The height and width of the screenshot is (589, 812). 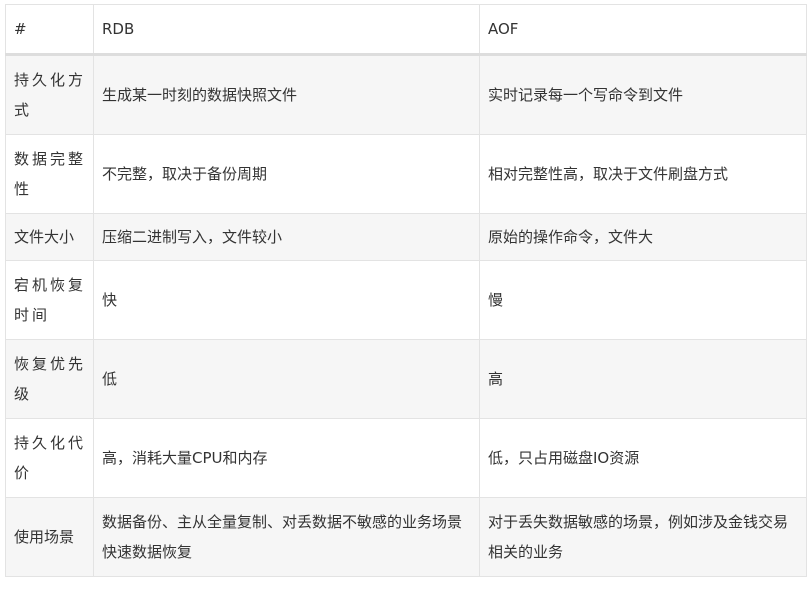 What do you see at coordinates (49, 300) in the screenshot?
I see `row-label: 宕机恢复时间` at bounding box center [49, 300].